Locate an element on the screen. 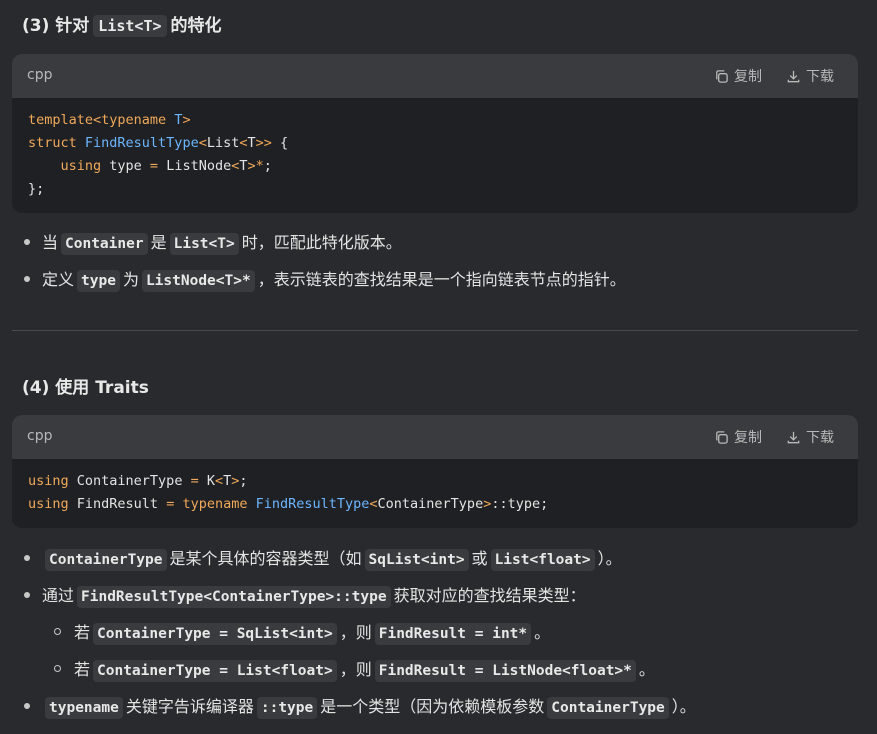 The image size is (877, 734). code-token: struct is located at coordinates (56, 143).